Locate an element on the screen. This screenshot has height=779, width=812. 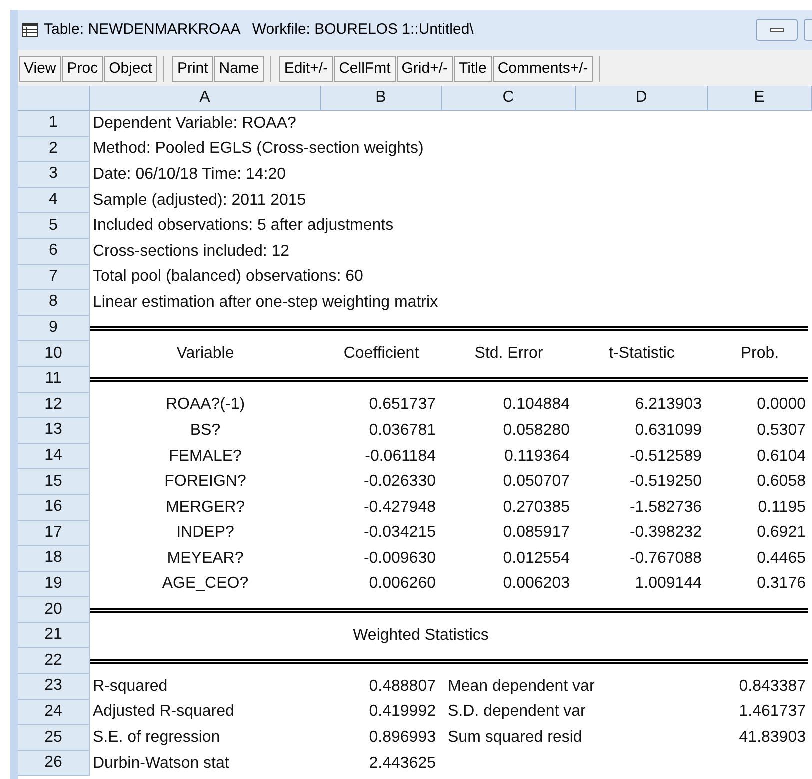
table-cell-text: -0.034215 is located at coordinates (400, 533).